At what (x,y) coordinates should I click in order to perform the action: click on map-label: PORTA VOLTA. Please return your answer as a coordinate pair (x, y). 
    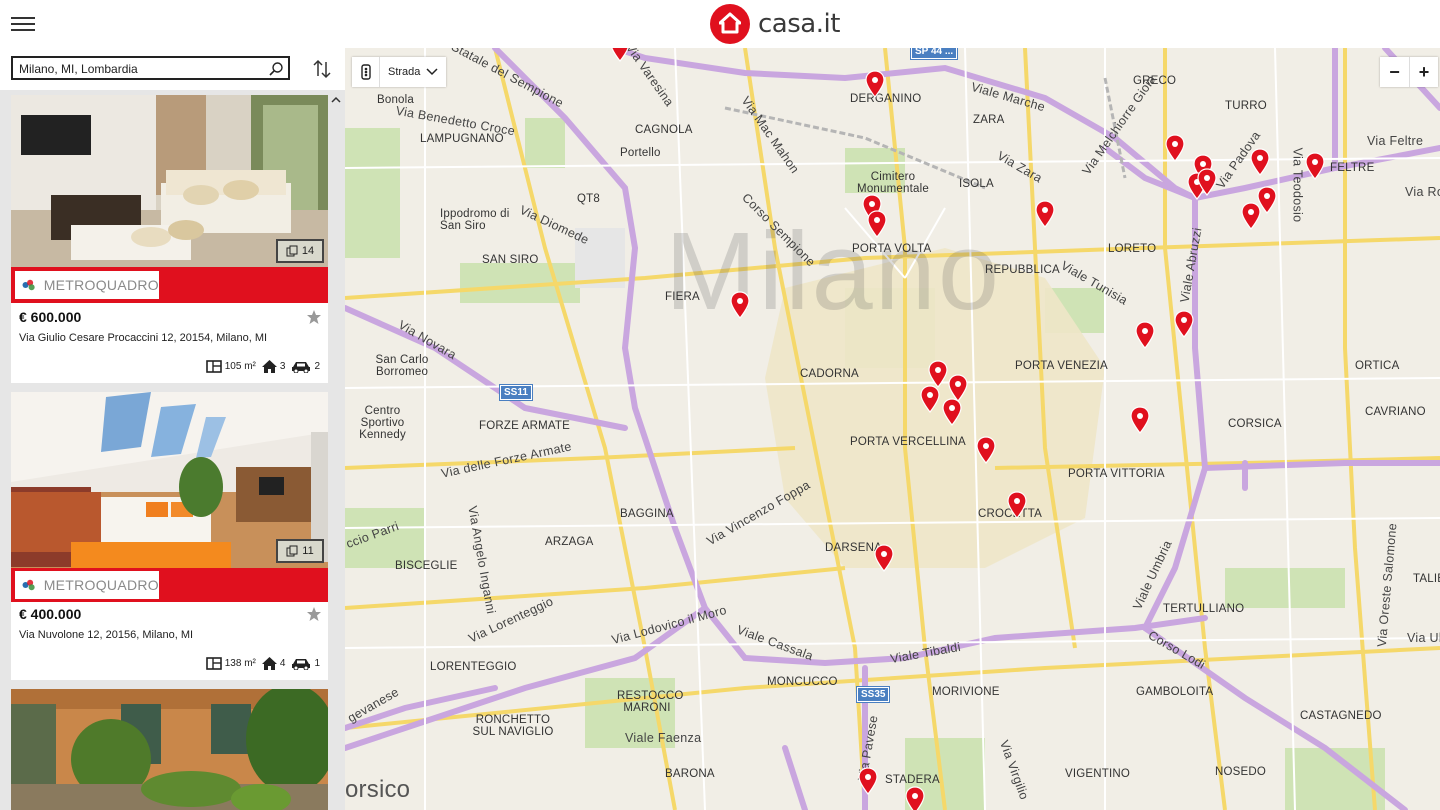
    Looking at the image, I should click on (892, 249).